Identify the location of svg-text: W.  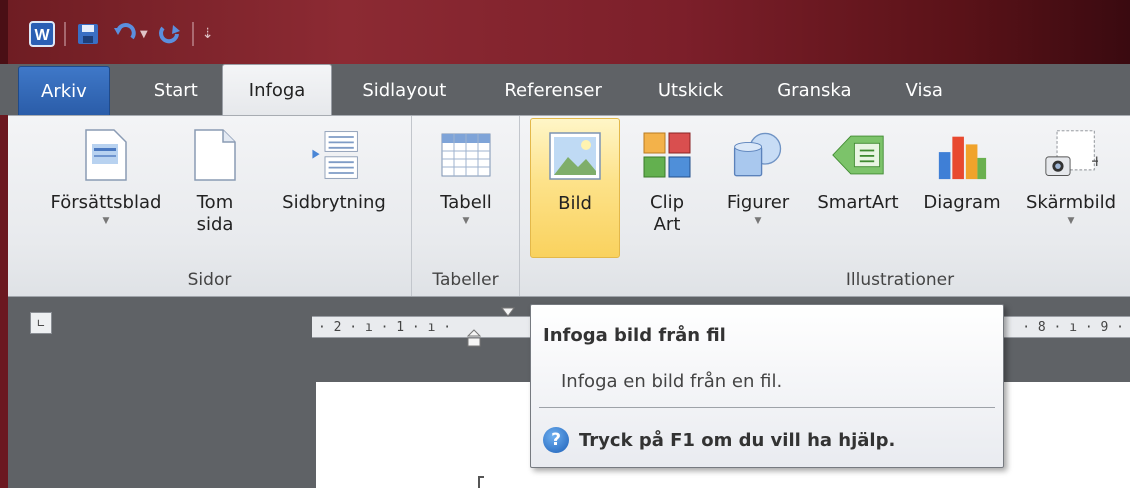
(42, 35).